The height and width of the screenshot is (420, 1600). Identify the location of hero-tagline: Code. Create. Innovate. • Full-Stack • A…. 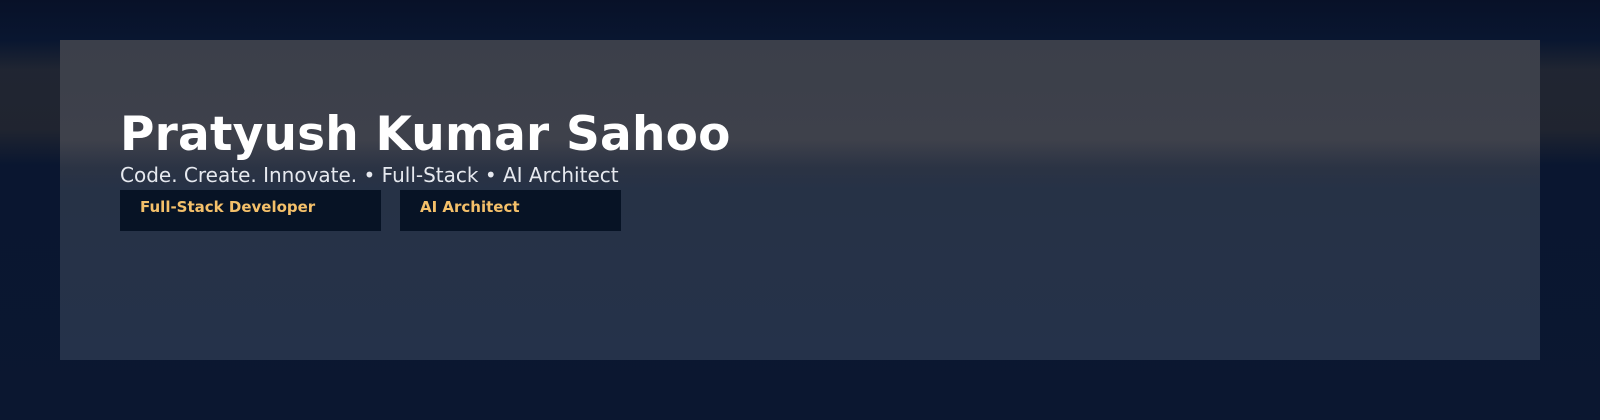
(369, 175).